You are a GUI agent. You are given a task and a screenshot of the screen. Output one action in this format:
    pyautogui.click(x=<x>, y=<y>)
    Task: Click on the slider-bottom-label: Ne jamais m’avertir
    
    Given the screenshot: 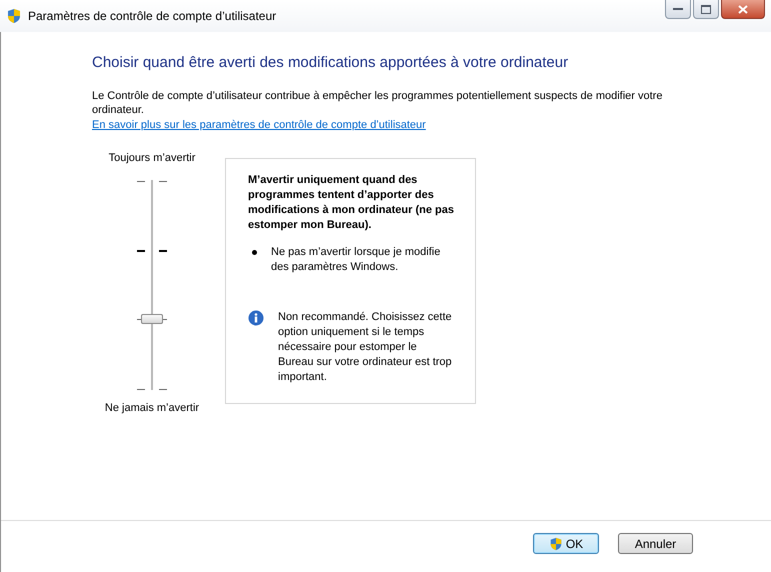 What is the action you would take?
    pyautogui.click(x=152, y=408)
    